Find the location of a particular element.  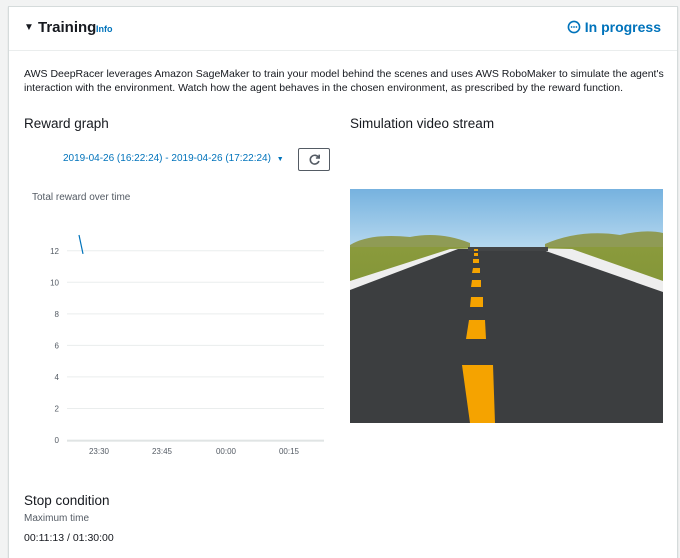

chevron-down-icon: ▼ is located at coordinates (280, 159).